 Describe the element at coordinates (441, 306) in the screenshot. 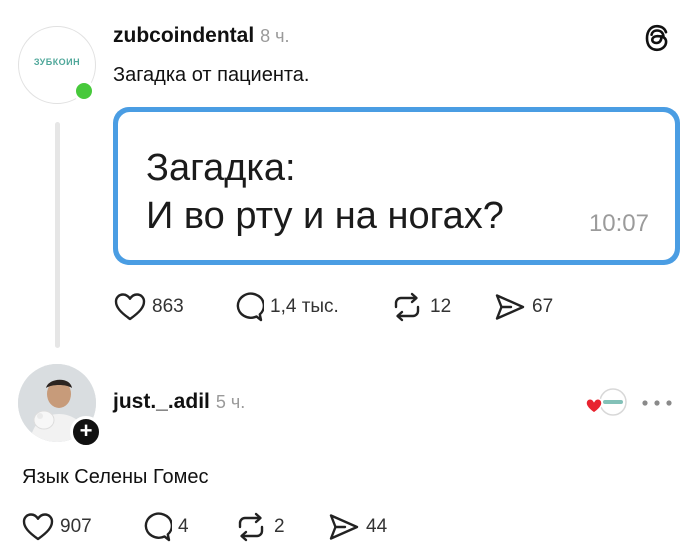

I see `repost-count: 12` at that location.